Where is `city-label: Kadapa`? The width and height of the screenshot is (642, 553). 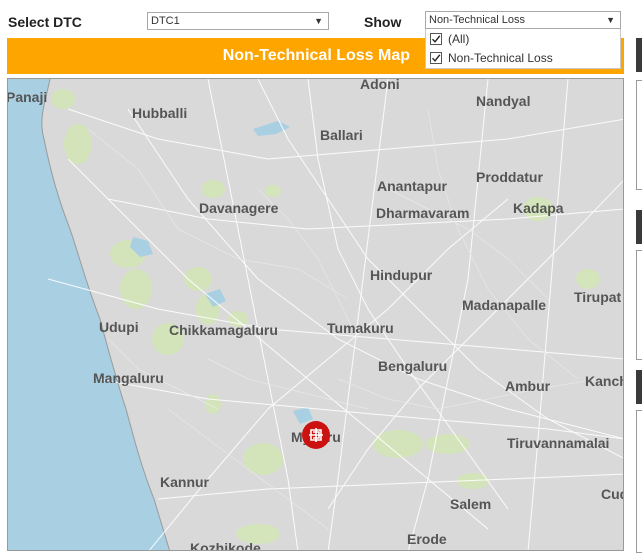 city-label: Kadapa is located at coordinates (538, 208).